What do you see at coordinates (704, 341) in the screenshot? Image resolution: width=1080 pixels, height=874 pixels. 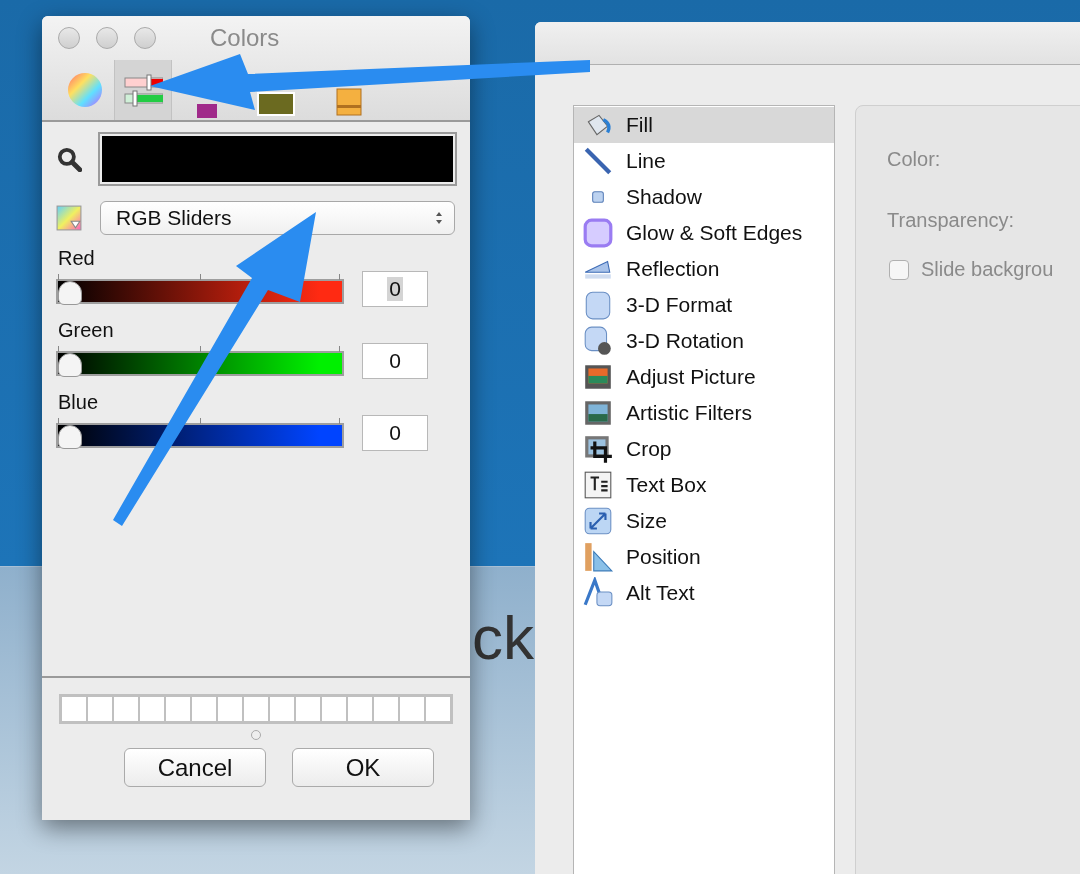 I see `category-item: 3-D Rotation` at bounding box center [704, 341].